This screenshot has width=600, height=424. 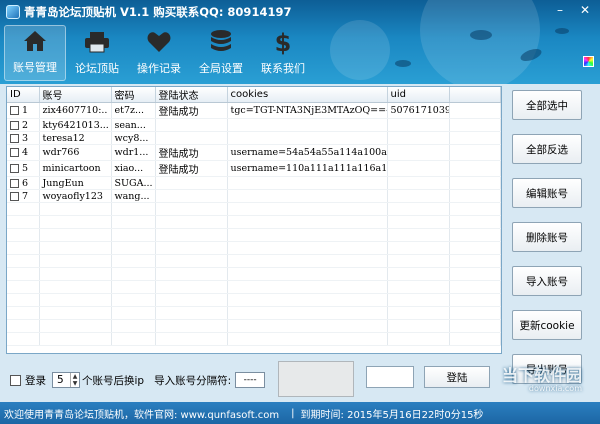 What do you see at coordinates (159, 42) in the screenshot?
I see `heart-icon` at bounding box center [159, 42].